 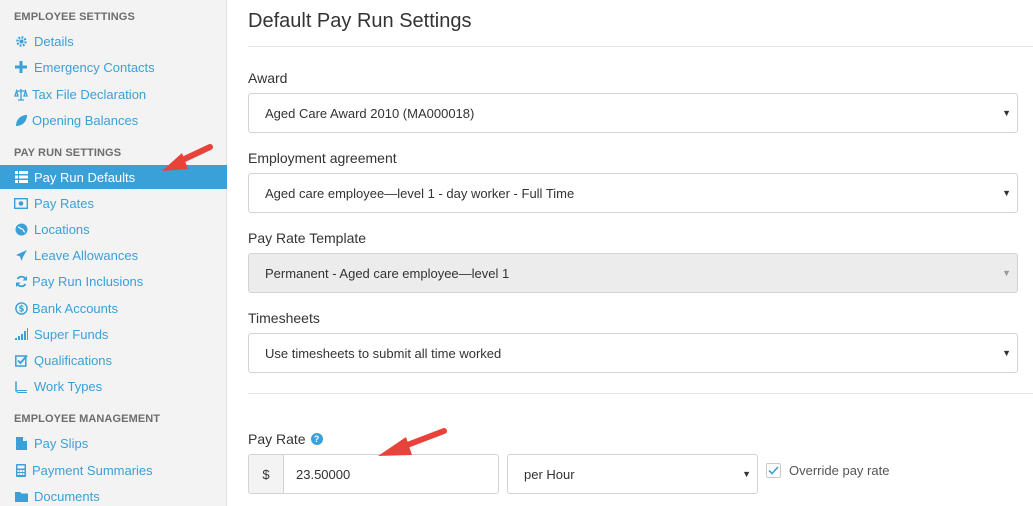 What do you see at coordinates (88, 281) in the screenshot?
I see `sidebar-item-label: Pay Run Inclusions` at bounding box center [88, 281].